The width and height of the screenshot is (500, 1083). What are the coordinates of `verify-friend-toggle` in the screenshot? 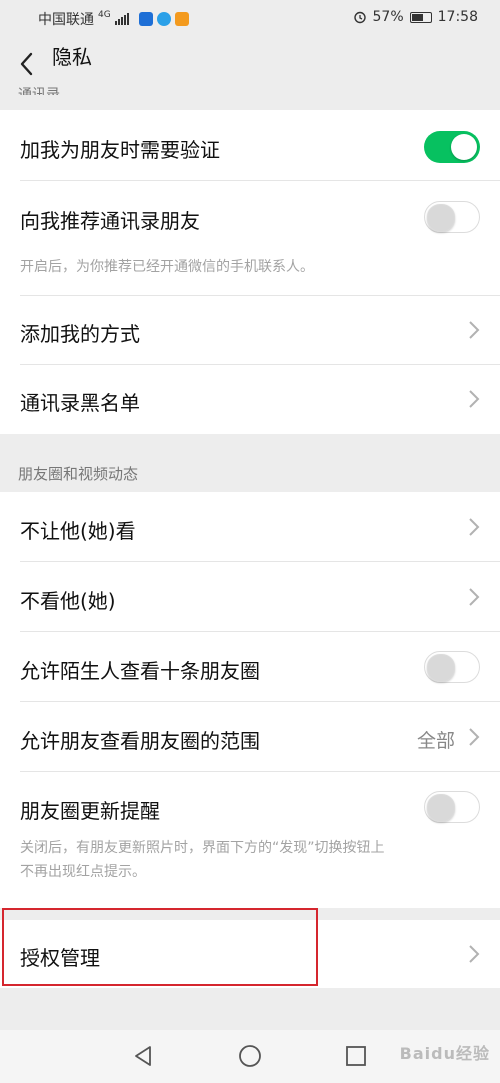 It's located at (452, 147).